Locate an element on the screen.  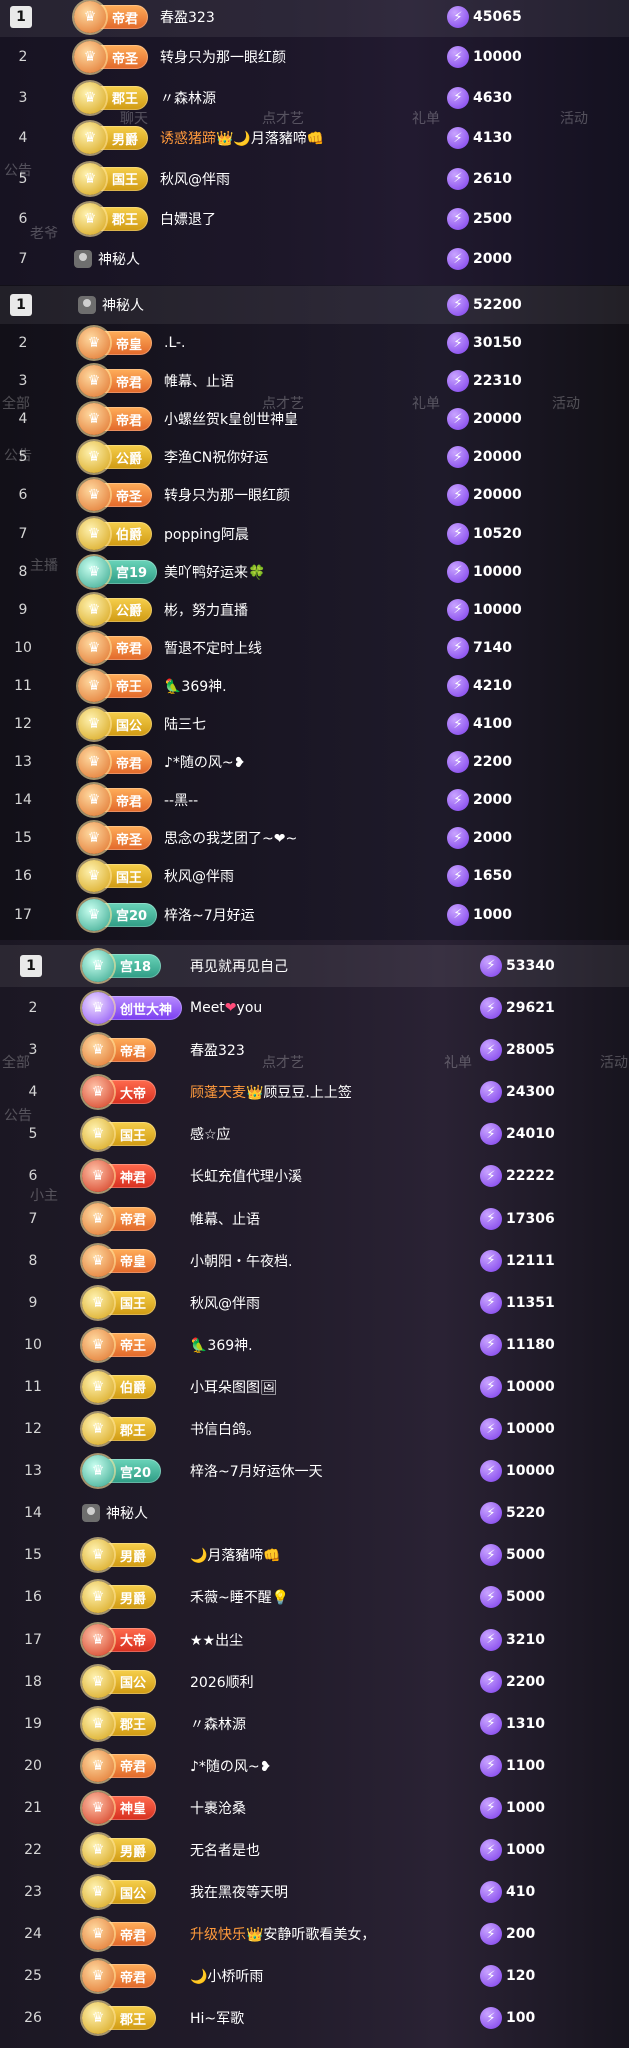
badge-label: 国公 is located at coordinates (133, 1894).